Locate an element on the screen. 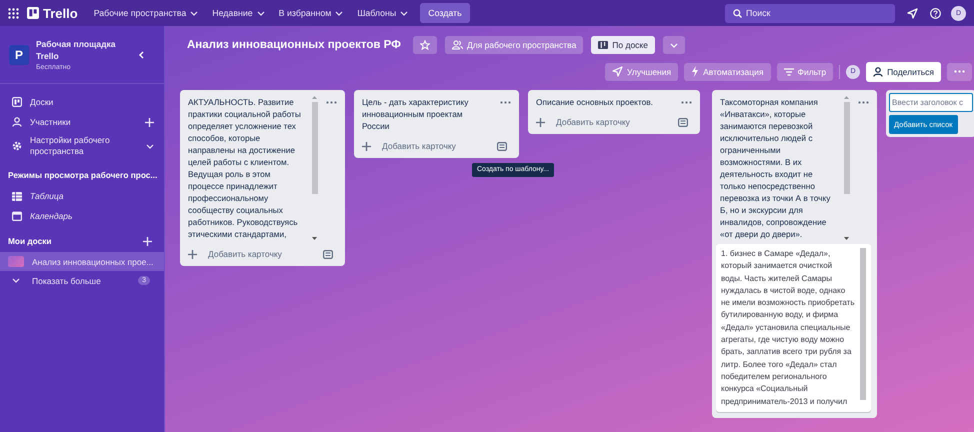 The height and width of the screenshot is (432, 974). list-title-field: Ввести заголовок с is located at coordinates (931, 102).